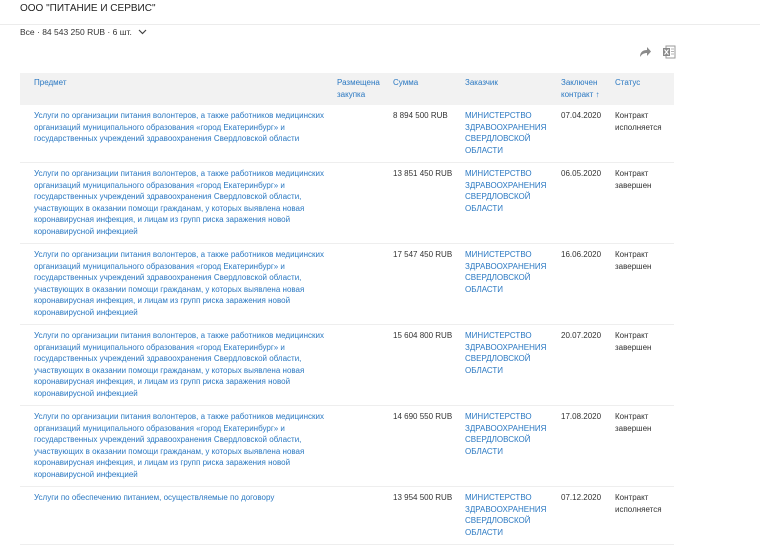 This screenshot has height=553, width=760. What do you see at coordinates (142, 32) in the screenshot?
I see `chevron-down-icon` at bounding box center [142, 32].